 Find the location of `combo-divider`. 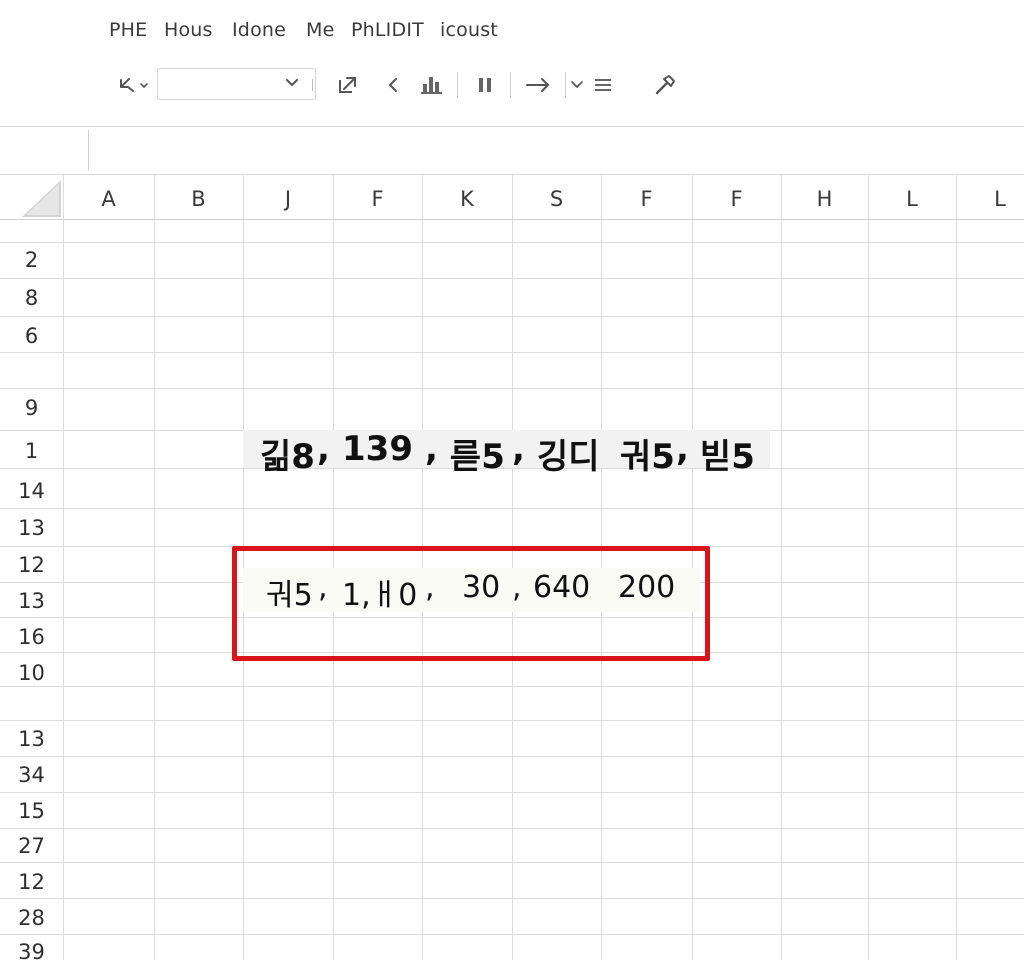

combo-divider is located at coordinates (312, 85).